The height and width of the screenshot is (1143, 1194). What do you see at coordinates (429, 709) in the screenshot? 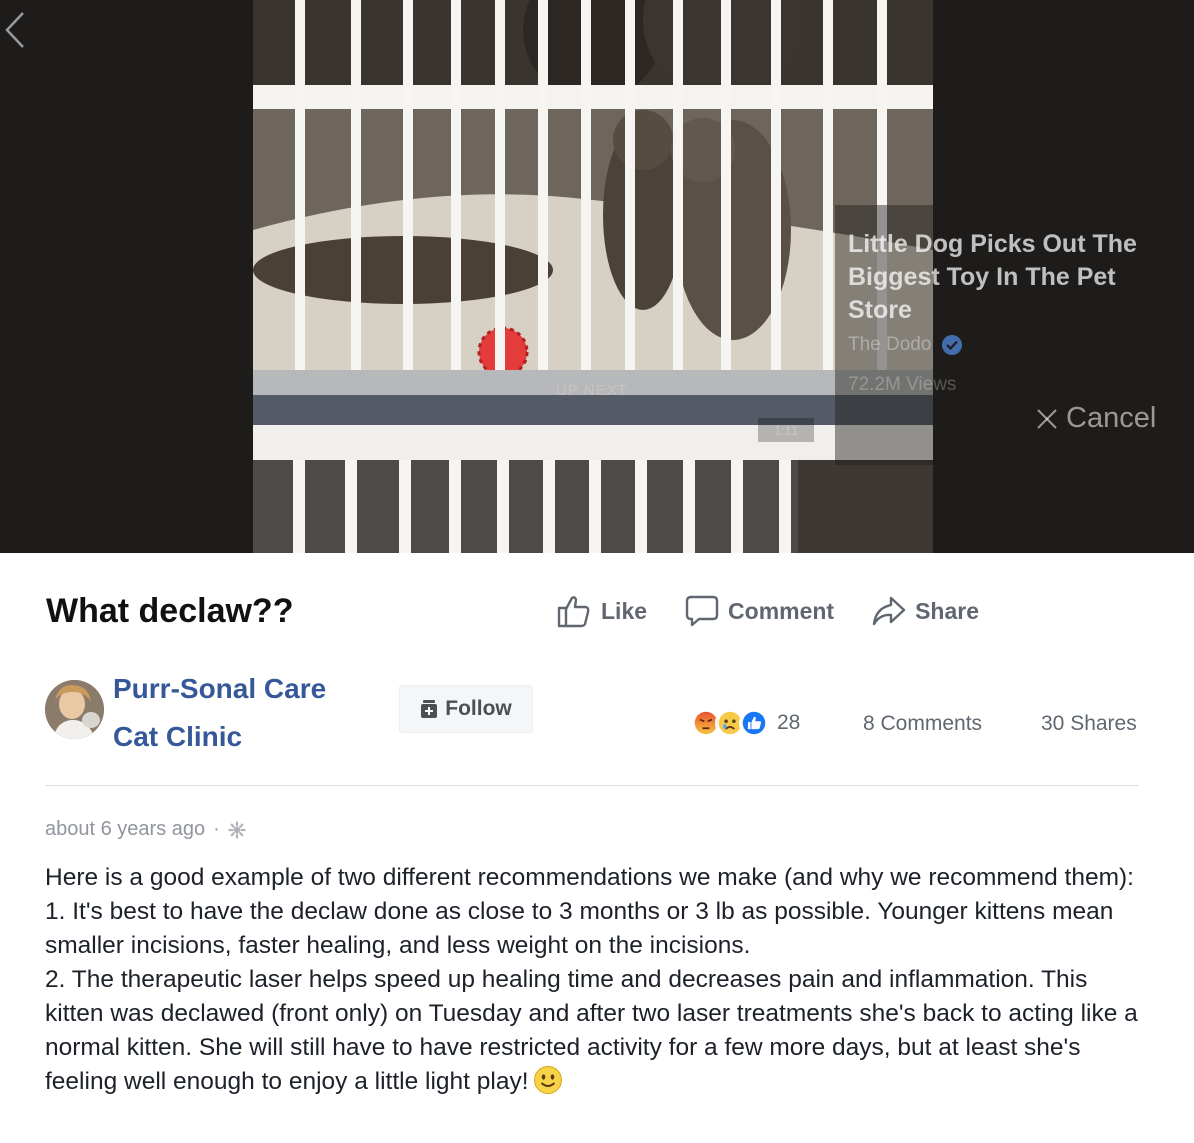
I see `follow-icon` at bounding box center [429, 709].